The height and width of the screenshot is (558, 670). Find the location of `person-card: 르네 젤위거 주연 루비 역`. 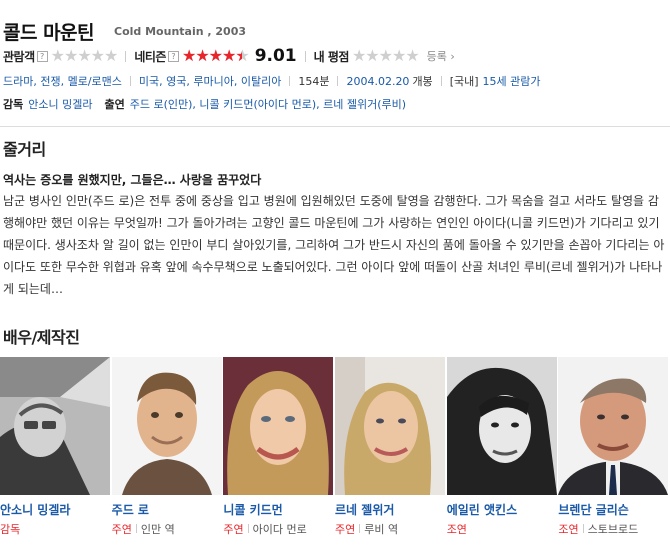

person-card: 르네 젤위거 주연 루비 역 is located at coordinates (391, 447).